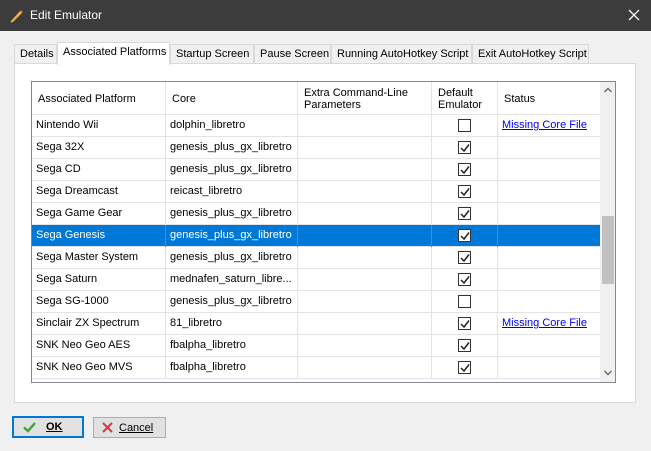 The width and height of the screenshot is (651, 451). What do you see at coordinates (401, 54) in the screenshot?
I see `tab-running-autohotkey-script: Running AutoHotkey Script` at bounding box center [401, 54].